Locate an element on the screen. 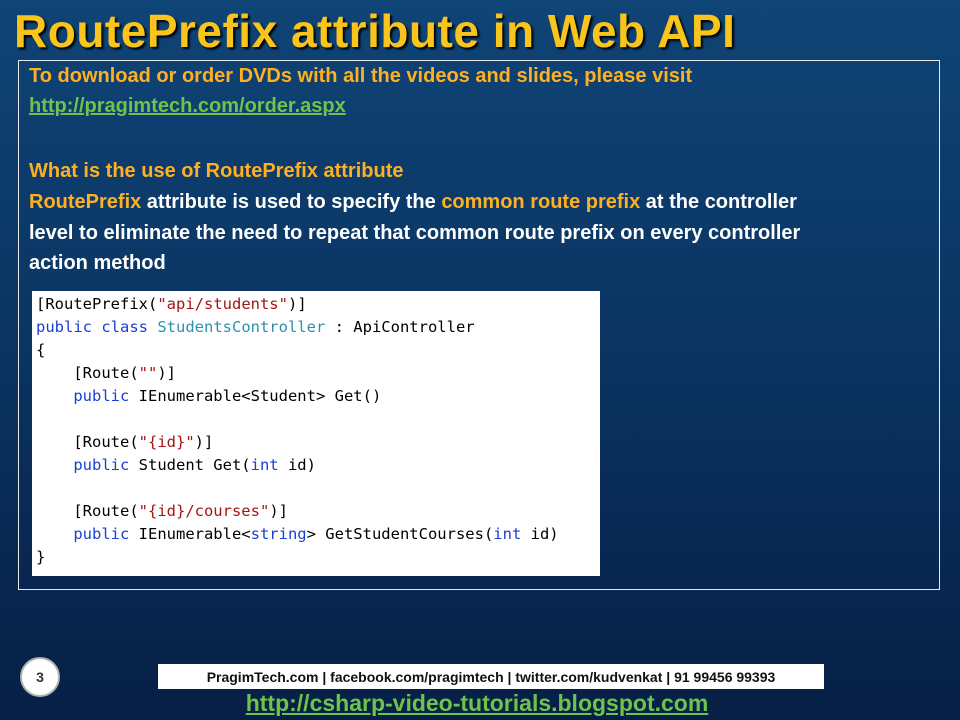 This screenshot has width=960, height=720. term-common-route-prefix: common route prefix is located at coordinates (541, 202).